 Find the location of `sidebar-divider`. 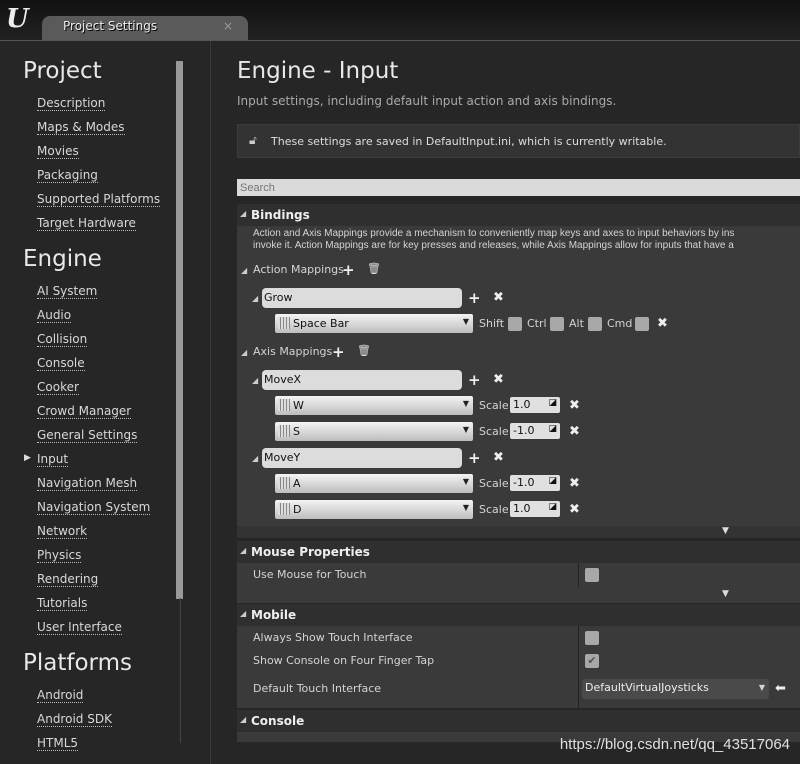

sidebar-divider is located at coordinates (180, 670).